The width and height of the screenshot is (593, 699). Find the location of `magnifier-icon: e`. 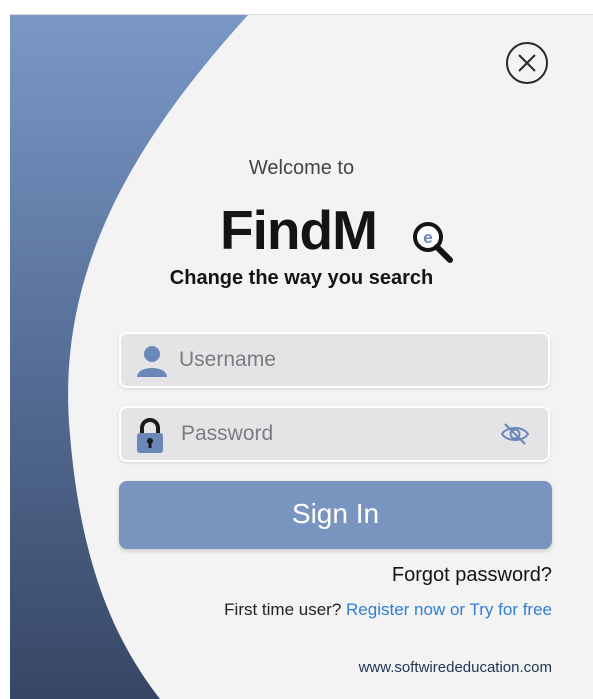

magnifier-icon: e is located at coordinates (433, 242).